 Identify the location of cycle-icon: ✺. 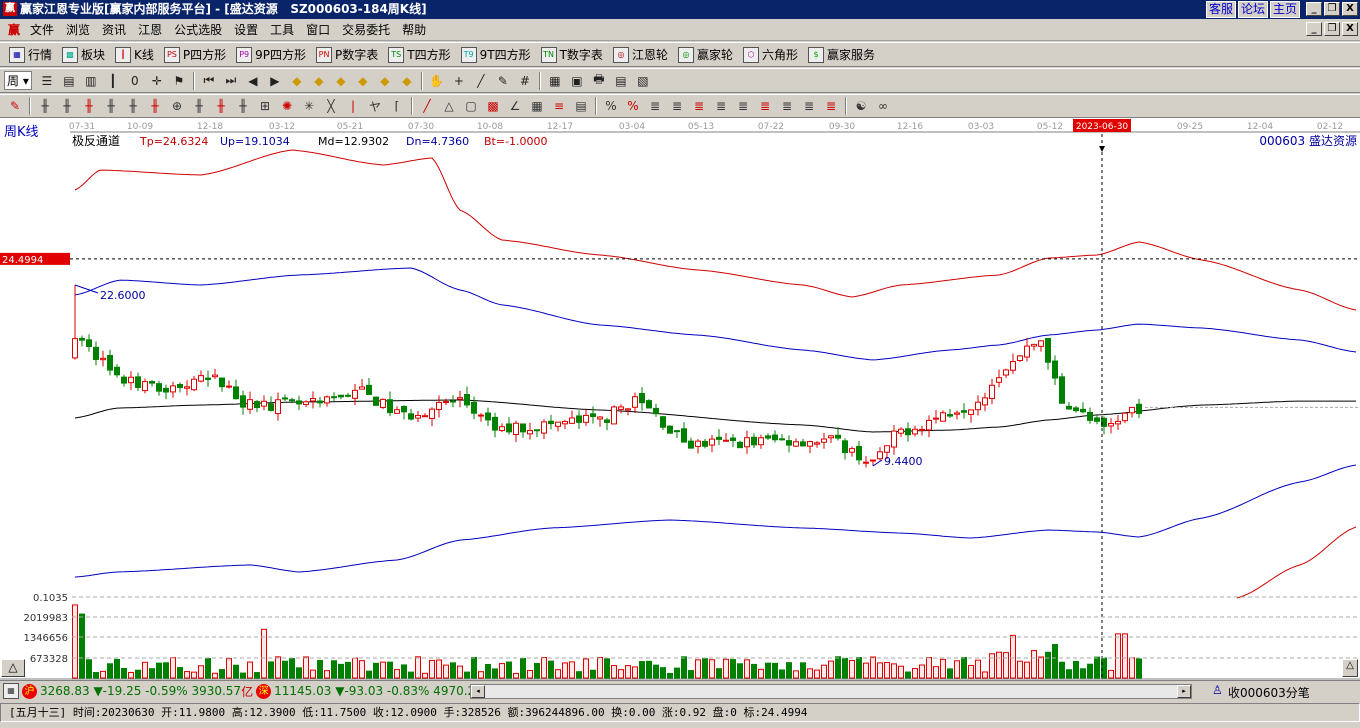
(287, 106).